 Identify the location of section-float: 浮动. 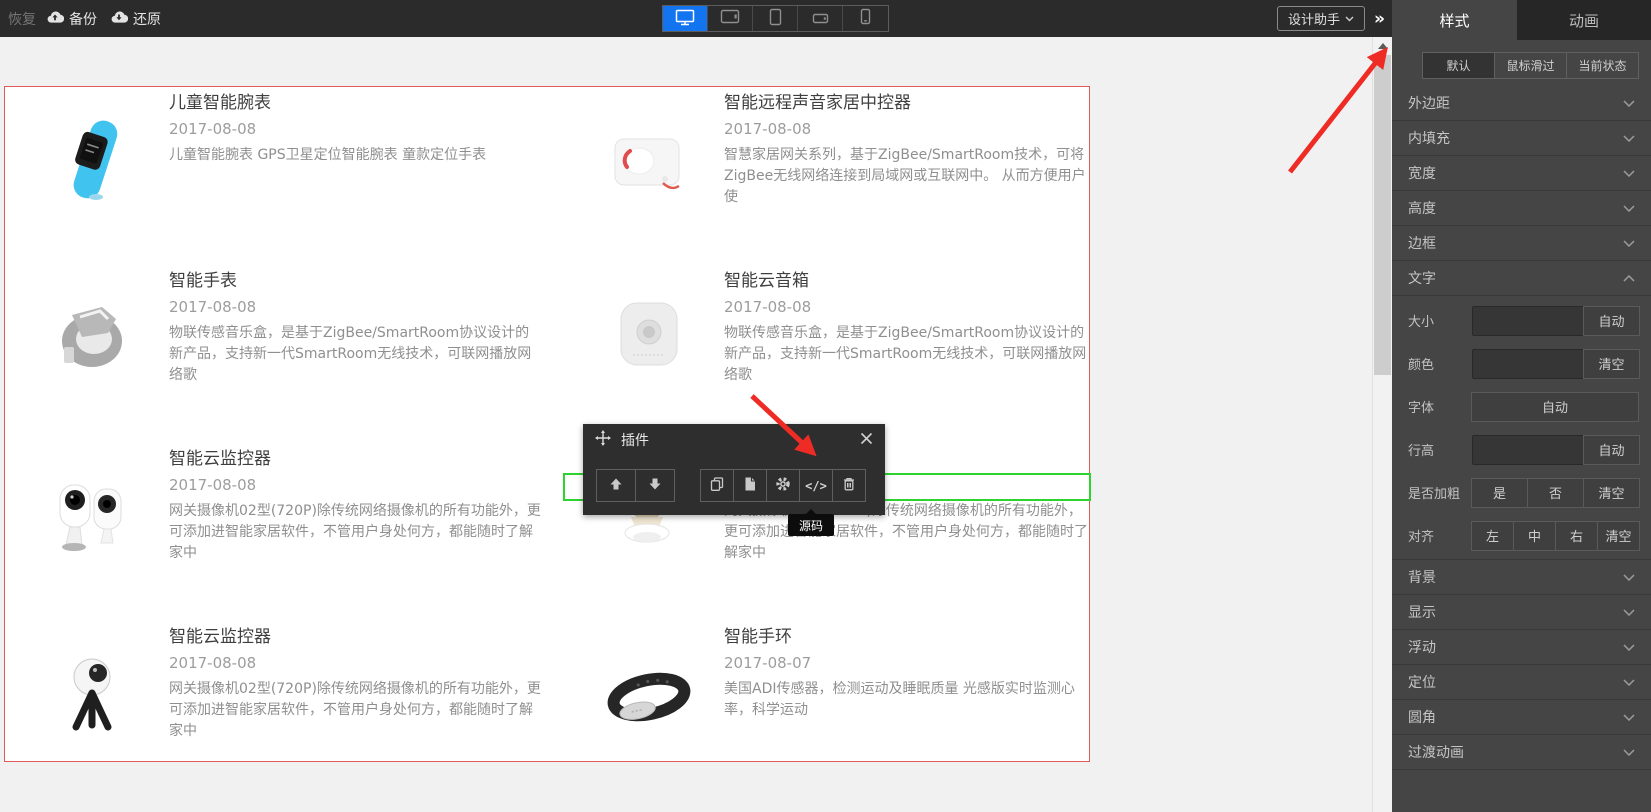
(1521, 647).